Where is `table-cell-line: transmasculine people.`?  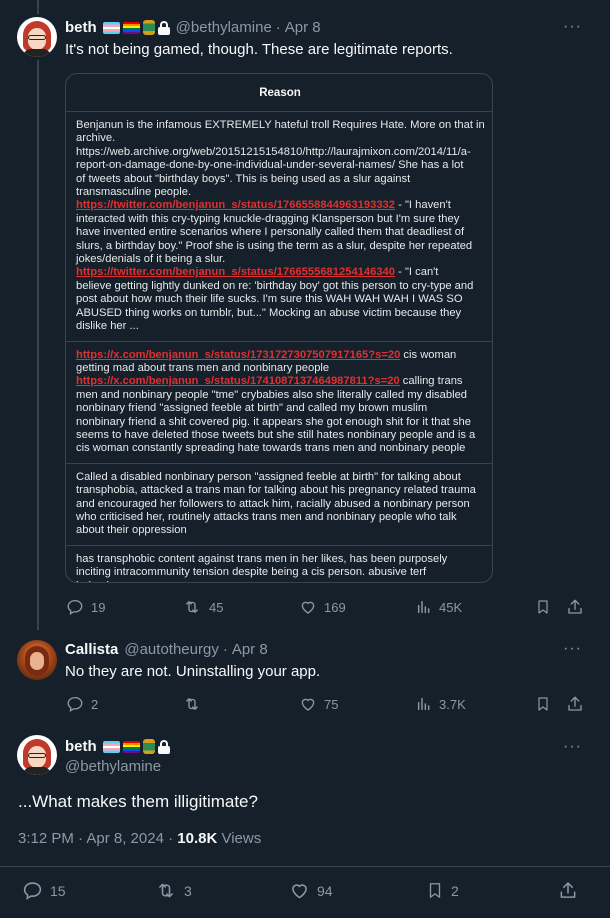
table-cell-line: transmasculine people. is located at coordinates (284, 192).